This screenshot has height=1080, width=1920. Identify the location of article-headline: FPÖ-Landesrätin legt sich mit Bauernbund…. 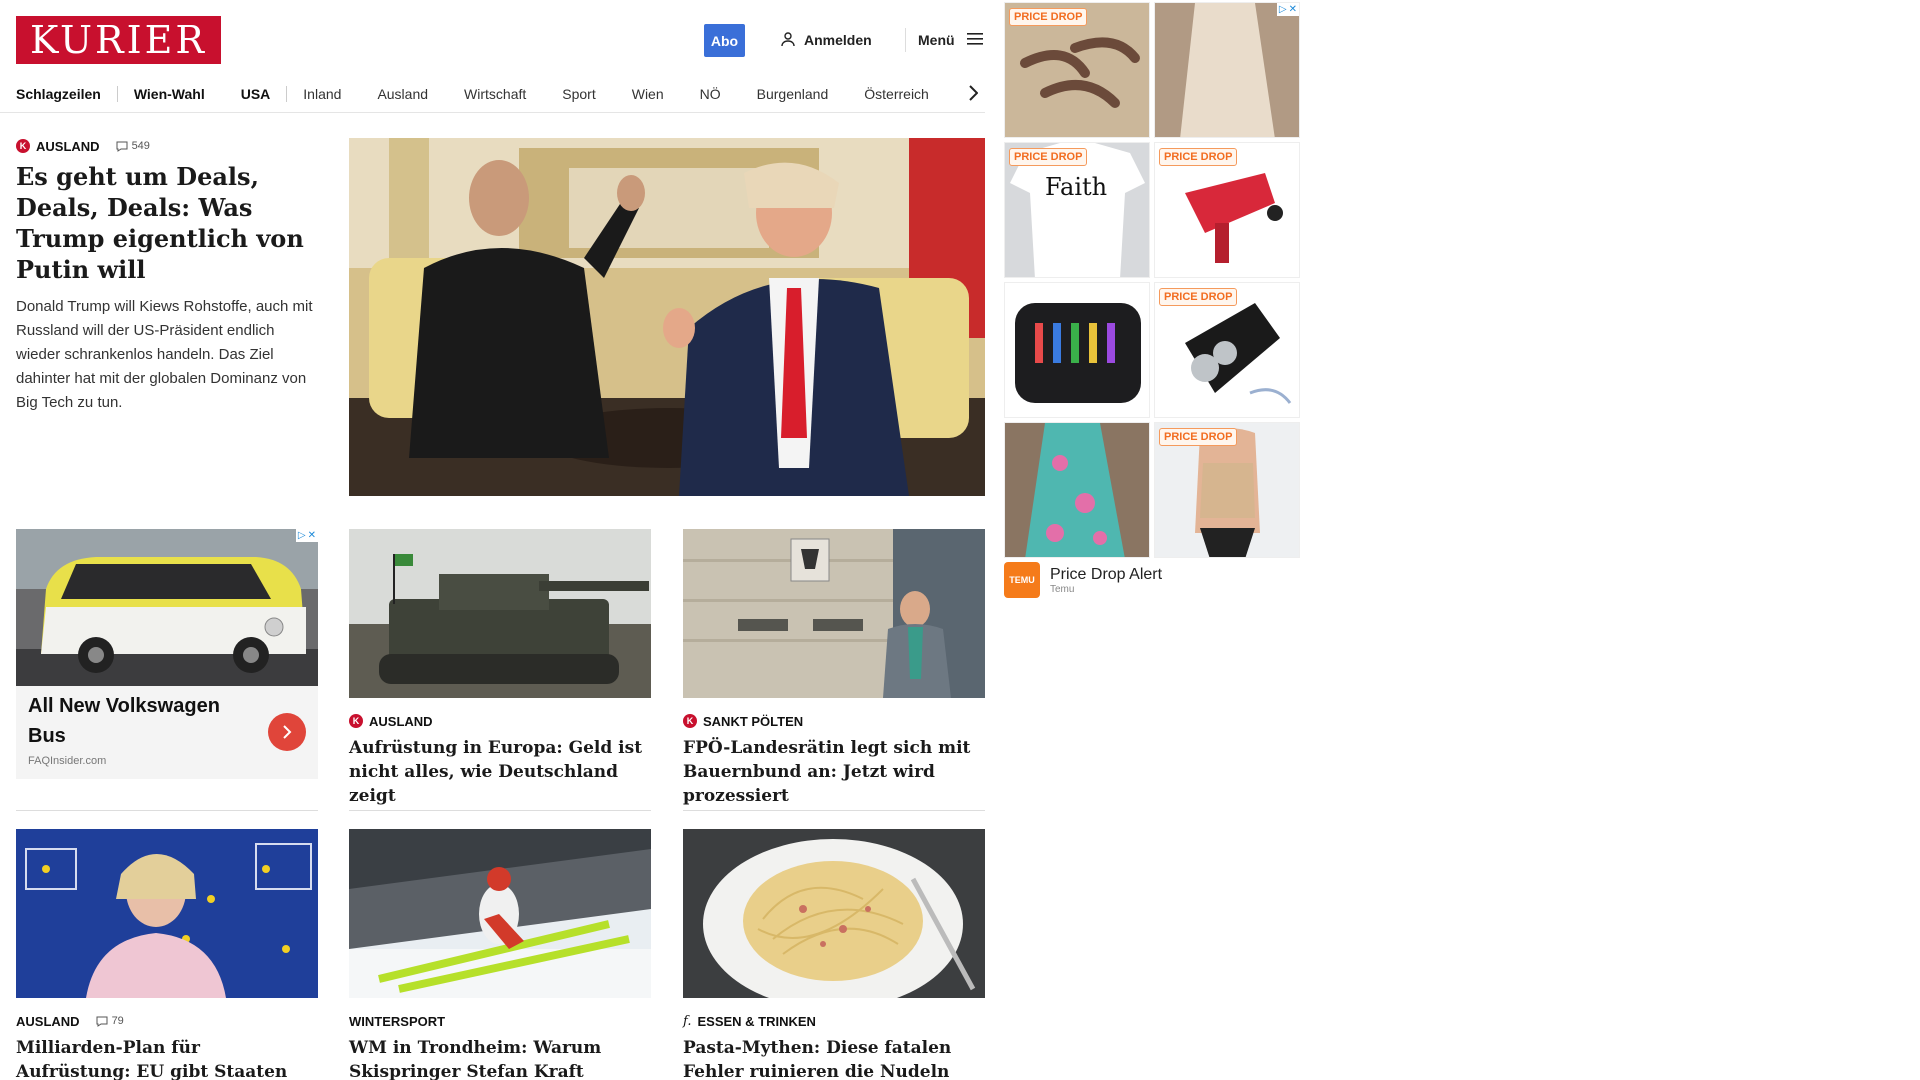
(834, 772).